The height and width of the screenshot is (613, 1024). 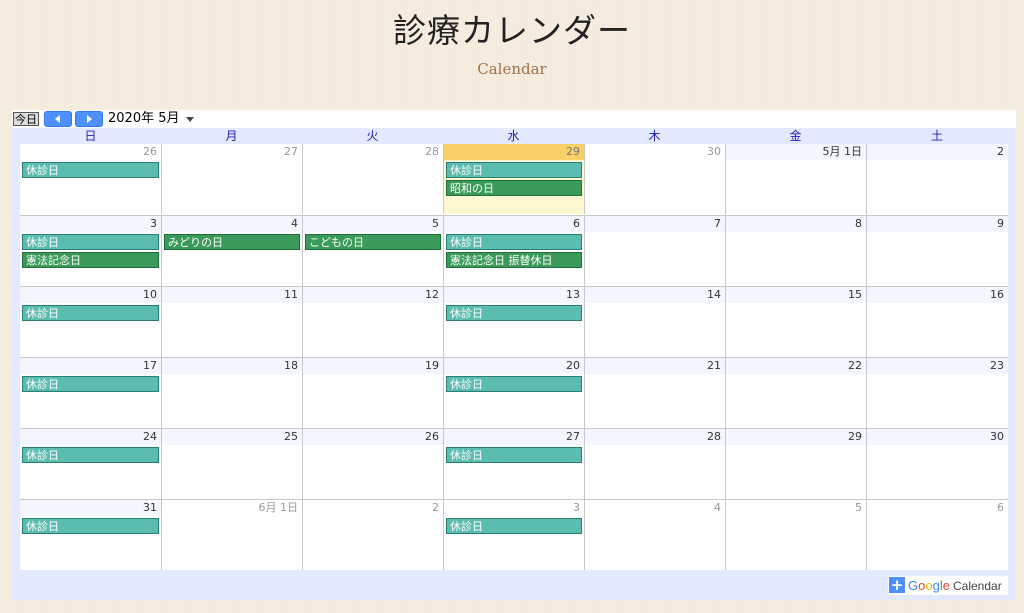 I want to click on day-cell: 8, so click(x=795, y=251).